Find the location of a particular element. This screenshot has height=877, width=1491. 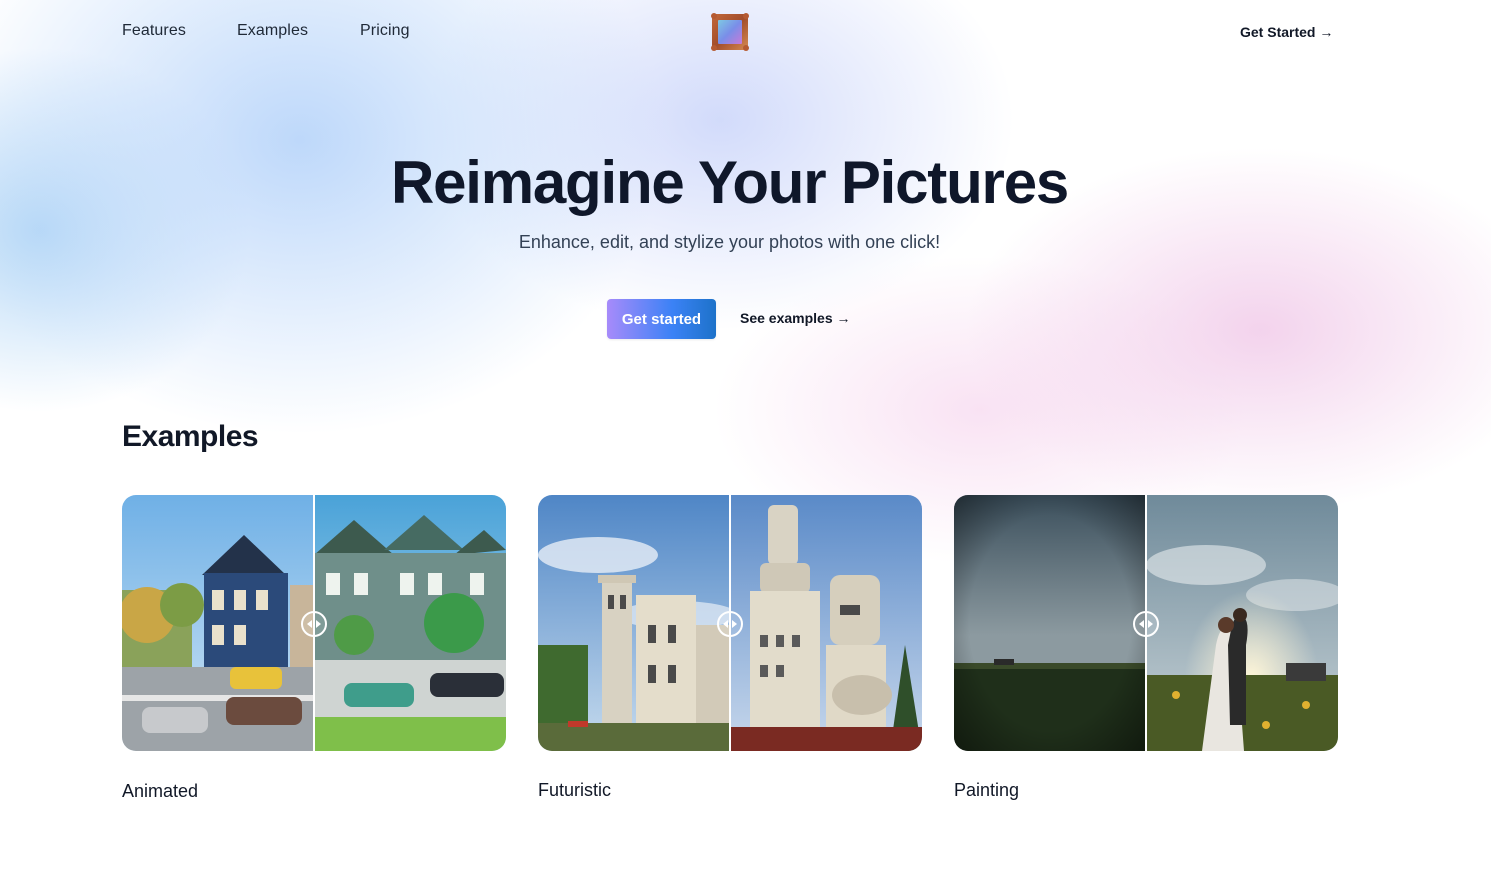

nav-get-started-link: Get Started → is located at coordinates (1286, 32).